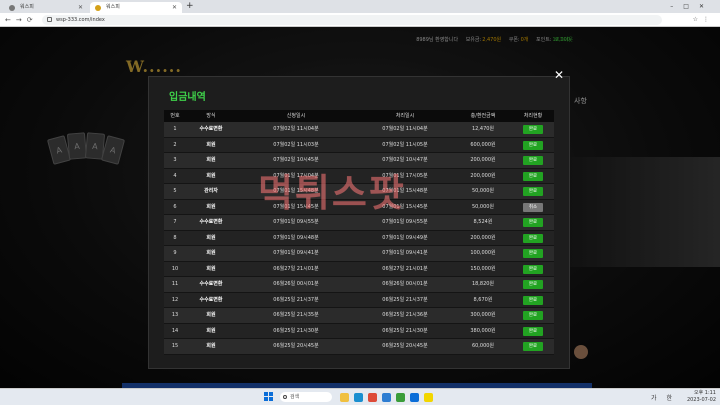 This screenshot has width=720, height=405. I want to click on row-amount: 8,524원, so click(483, 222).